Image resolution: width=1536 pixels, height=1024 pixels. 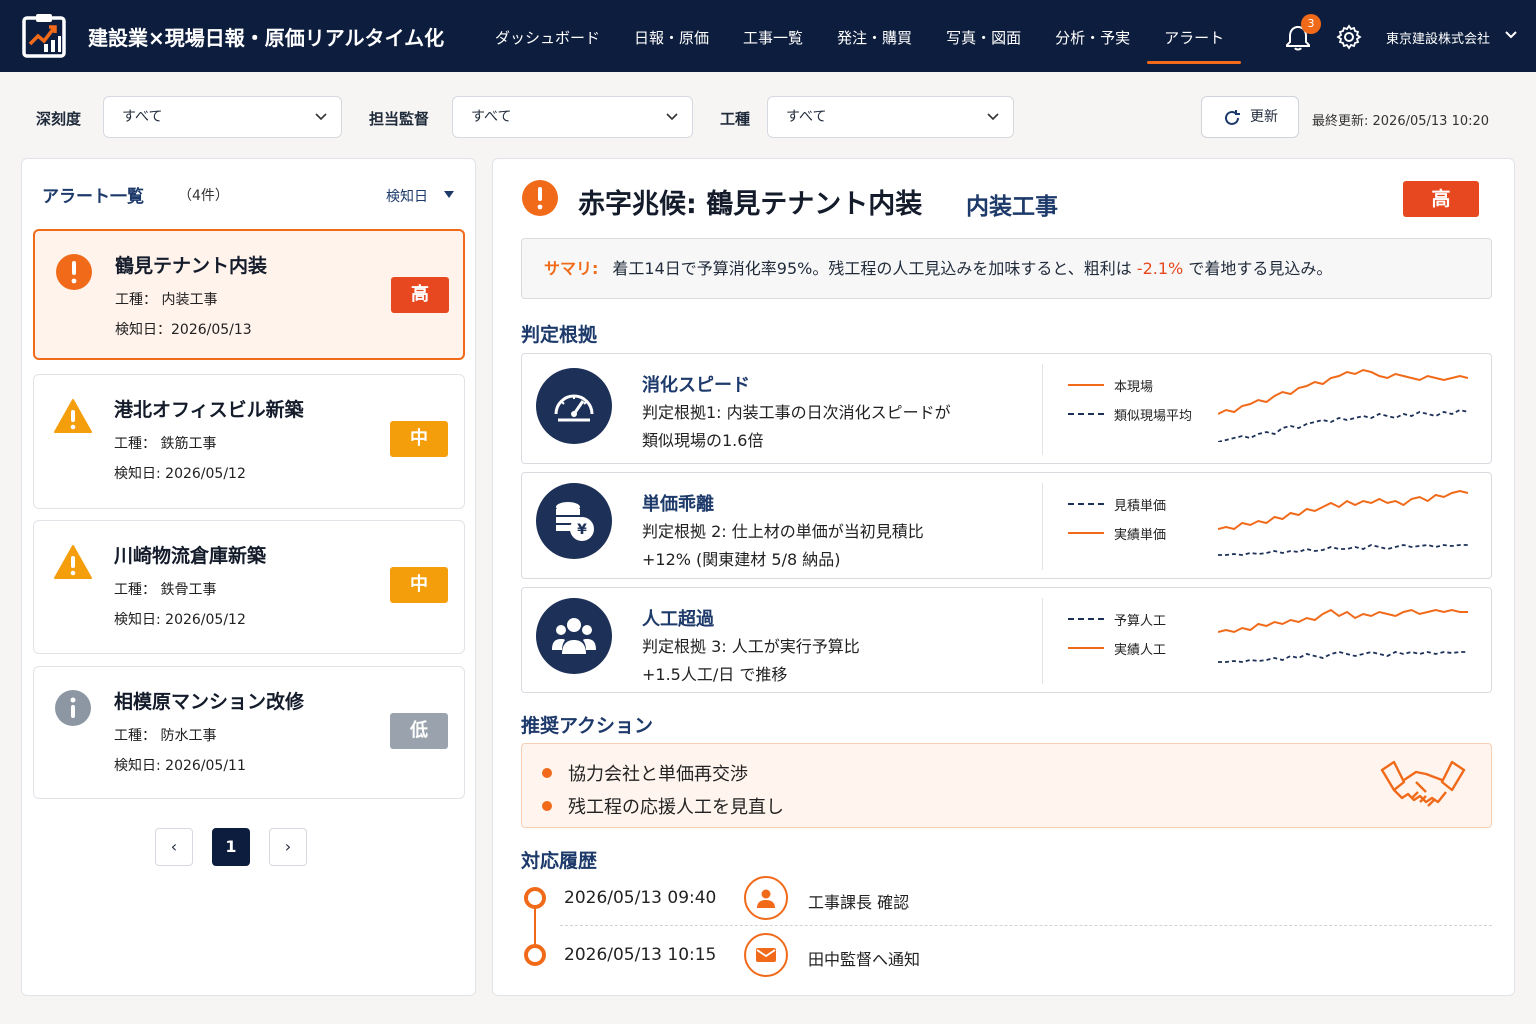 I want to click on rationale-title: 消化スピード, so click(x=696, y=385).